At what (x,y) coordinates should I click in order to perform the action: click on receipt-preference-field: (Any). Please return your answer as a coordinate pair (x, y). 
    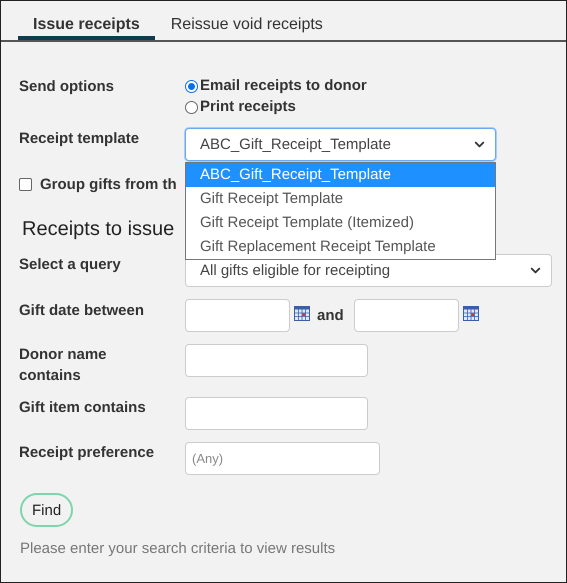
    Looking at the image, I should click on (282, 458).